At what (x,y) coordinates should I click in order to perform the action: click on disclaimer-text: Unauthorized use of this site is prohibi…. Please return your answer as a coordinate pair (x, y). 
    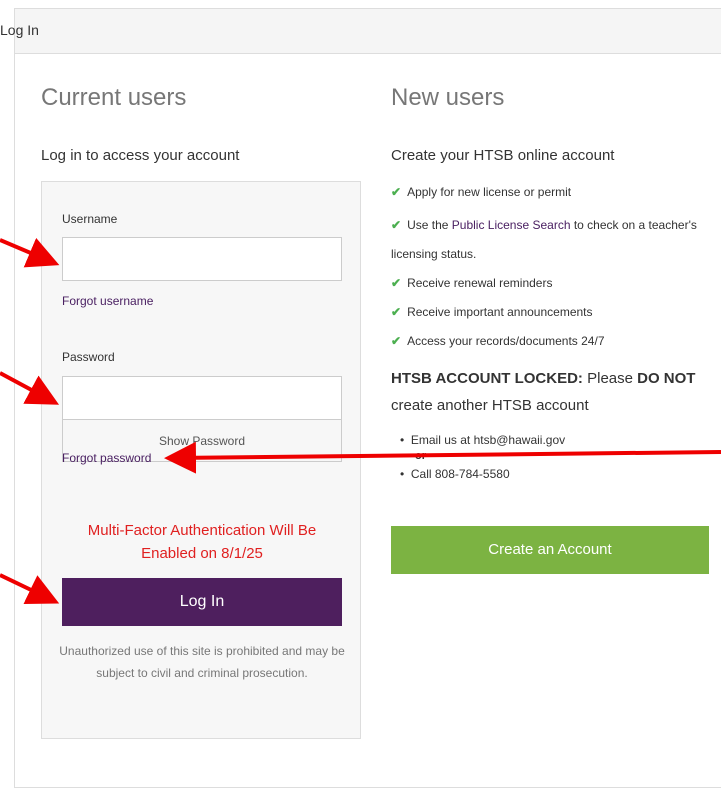
    Looking at the image, I should click on (202, 662).